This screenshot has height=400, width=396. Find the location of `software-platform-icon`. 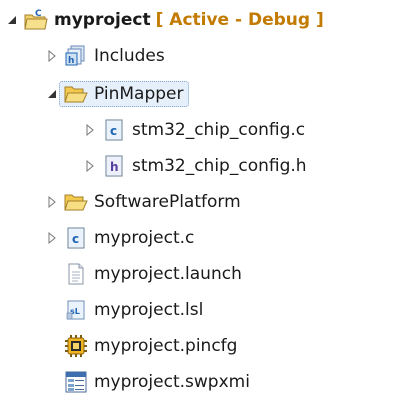

software-platform-icon is located at coordinates (76, 382).